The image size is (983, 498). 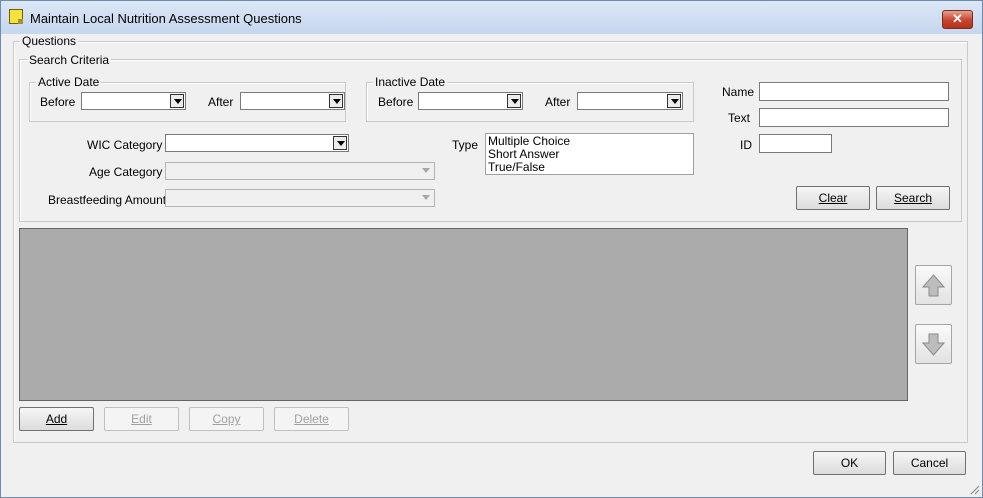 I want to click on id-label: ID, so click(x=746, y=145).